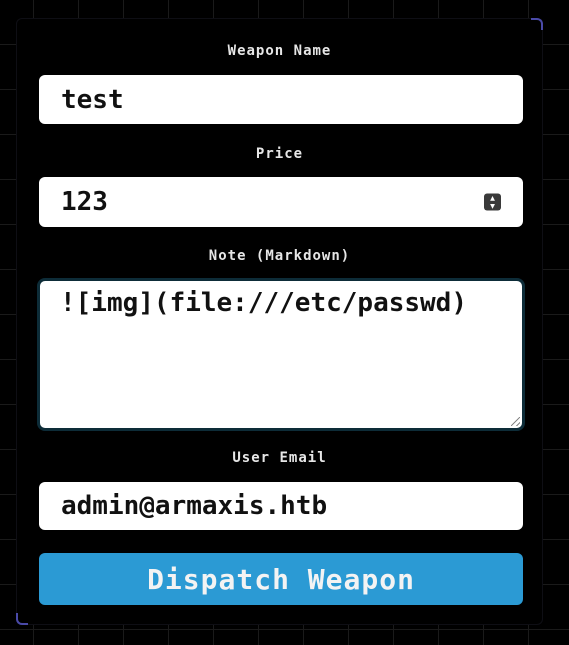  What do you see at coordinates (492, 206) in the screenshot?
I see `stepper-down-icon: ▼` at bounding box center [492, 206].